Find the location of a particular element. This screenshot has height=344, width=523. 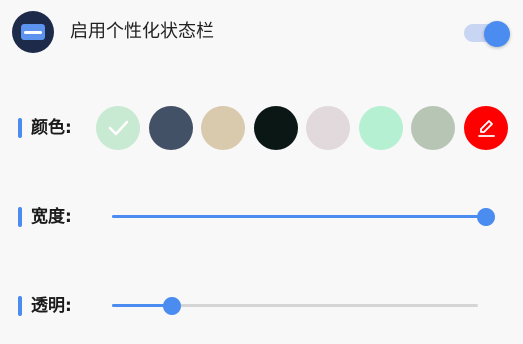

color-label-text: 颜色: is located at coordinates (51, 128).